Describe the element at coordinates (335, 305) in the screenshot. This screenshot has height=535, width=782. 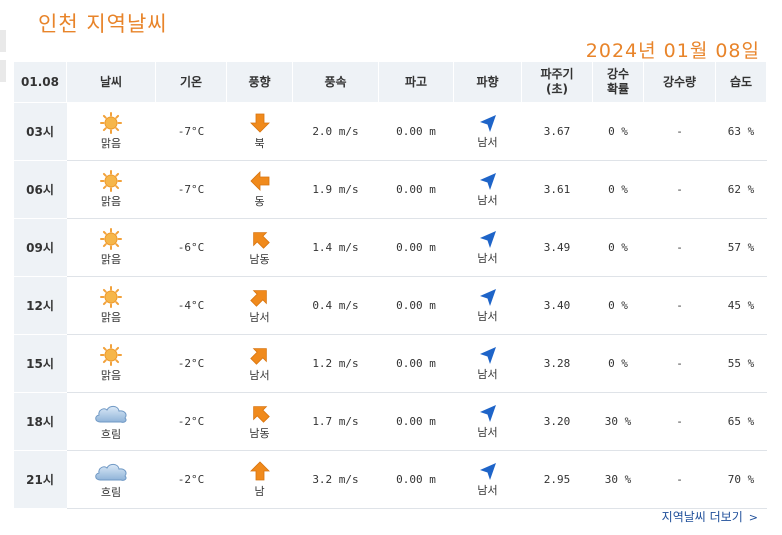
I see `wind-speed-cell: 0.4 m/s` at that location.